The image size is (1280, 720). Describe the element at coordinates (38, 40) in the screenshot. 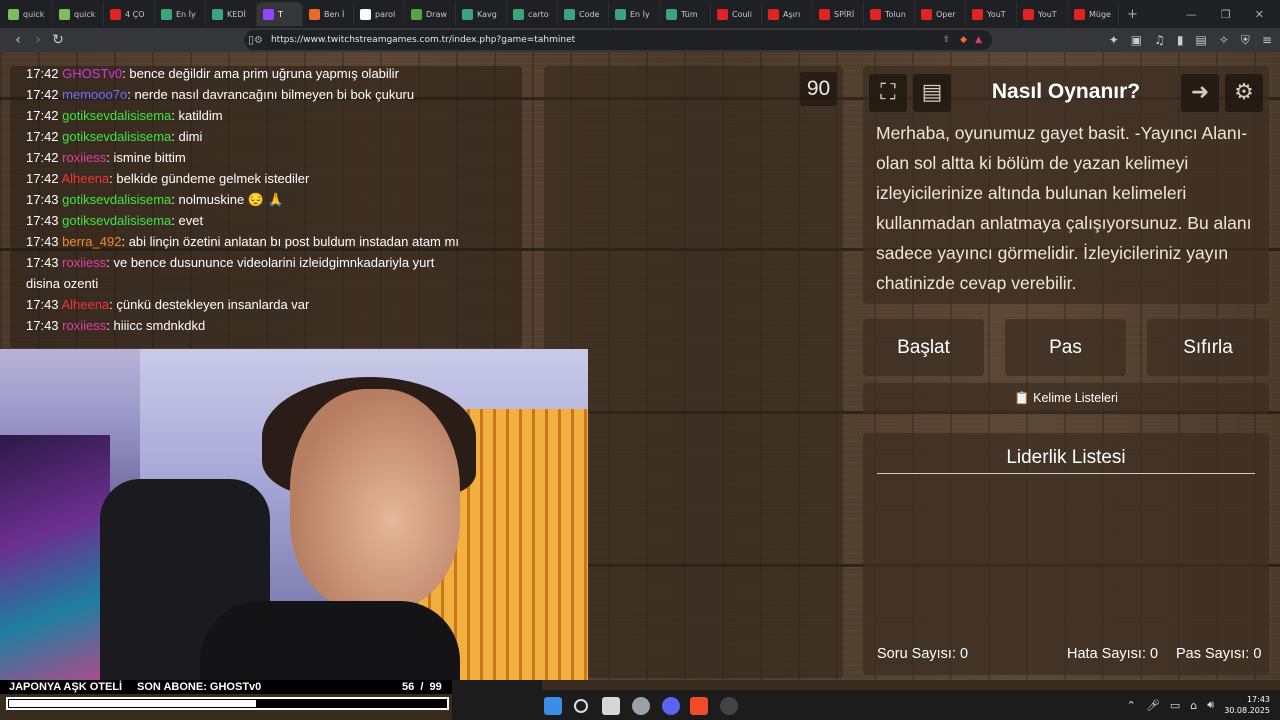

I see `forward-icon: ›` at that location.